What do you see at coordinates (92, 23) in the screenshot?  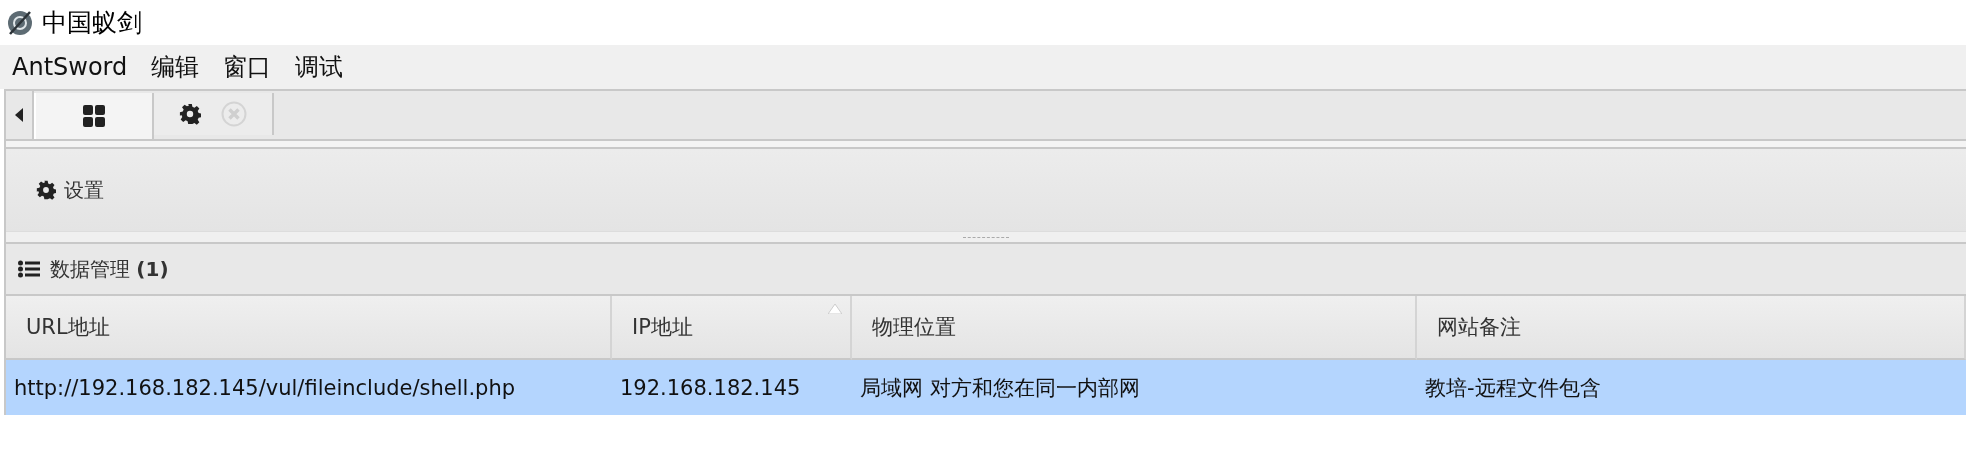 I see `window-title: 中国蚁剑` at bounding box center [92, 23].